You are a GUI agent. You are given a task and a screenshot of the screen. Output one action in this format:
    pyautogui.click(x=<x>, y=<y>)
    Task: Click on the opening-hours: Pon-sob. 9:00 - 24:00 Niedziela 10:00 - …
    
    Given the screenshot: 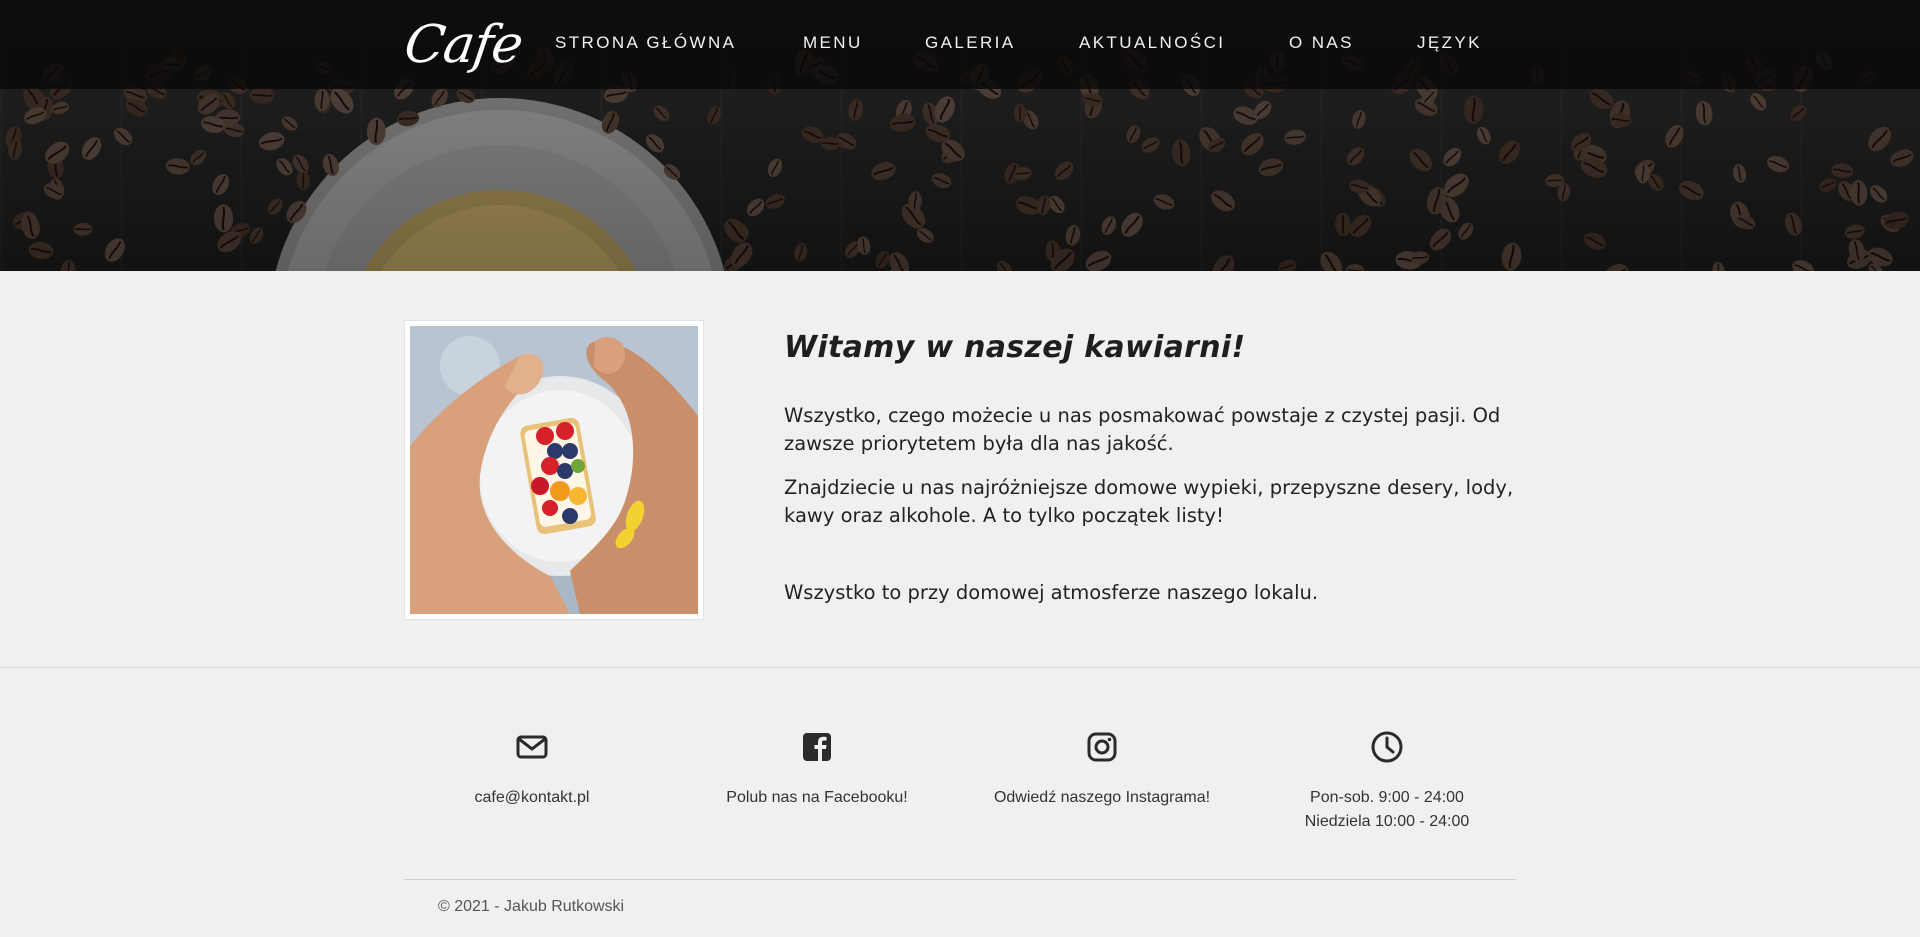 What is the action you would take?
    pyautogui.click(x=1387, y=810)
    